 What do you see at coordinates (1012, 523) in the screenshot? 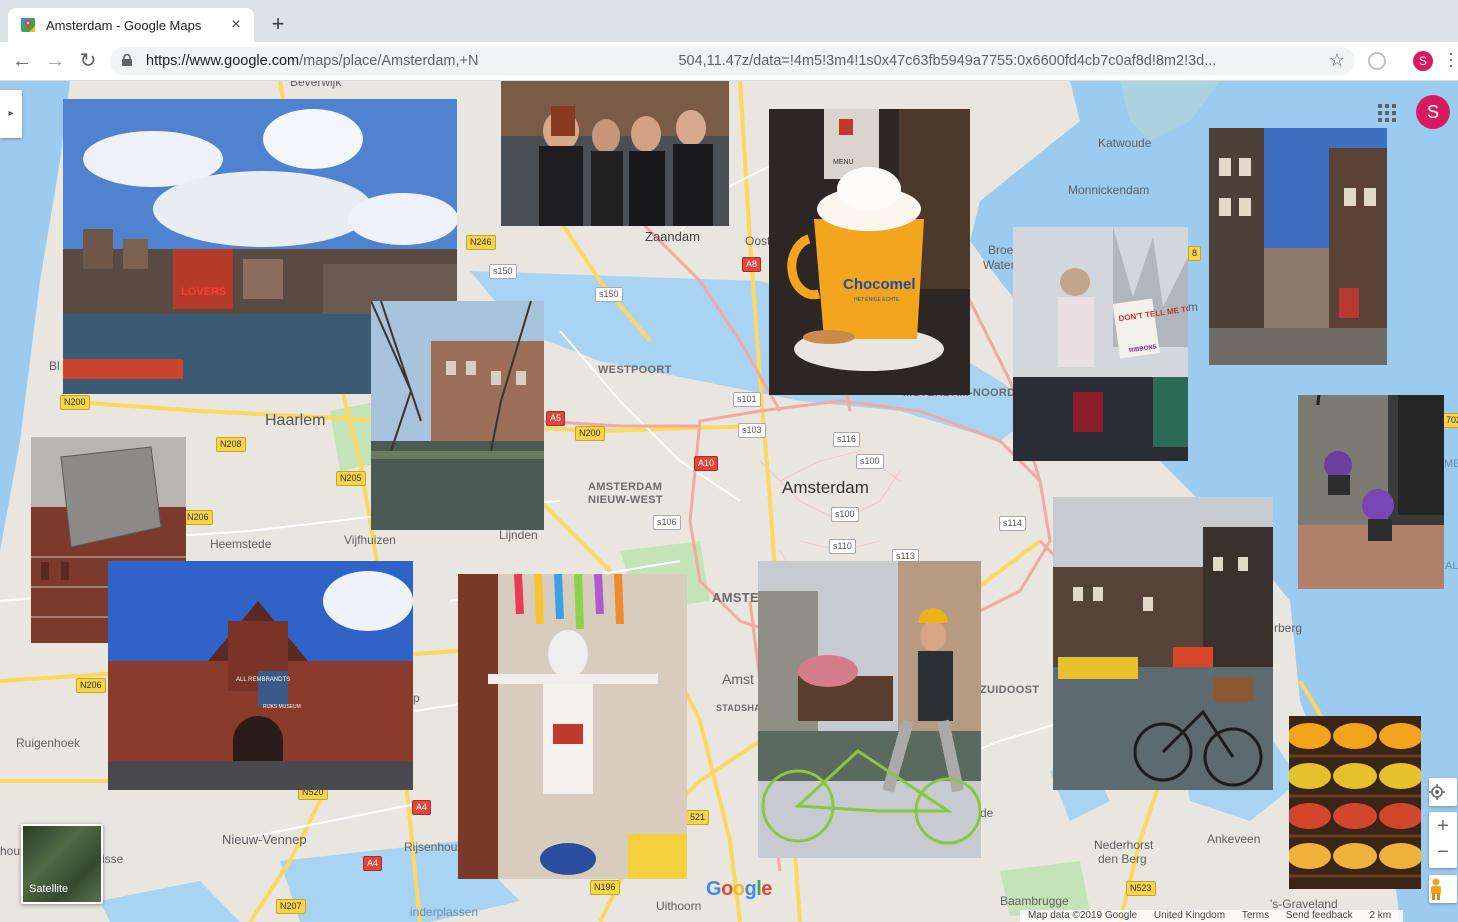
I see `road-shield: s114` at bounding box center [1012, 523].